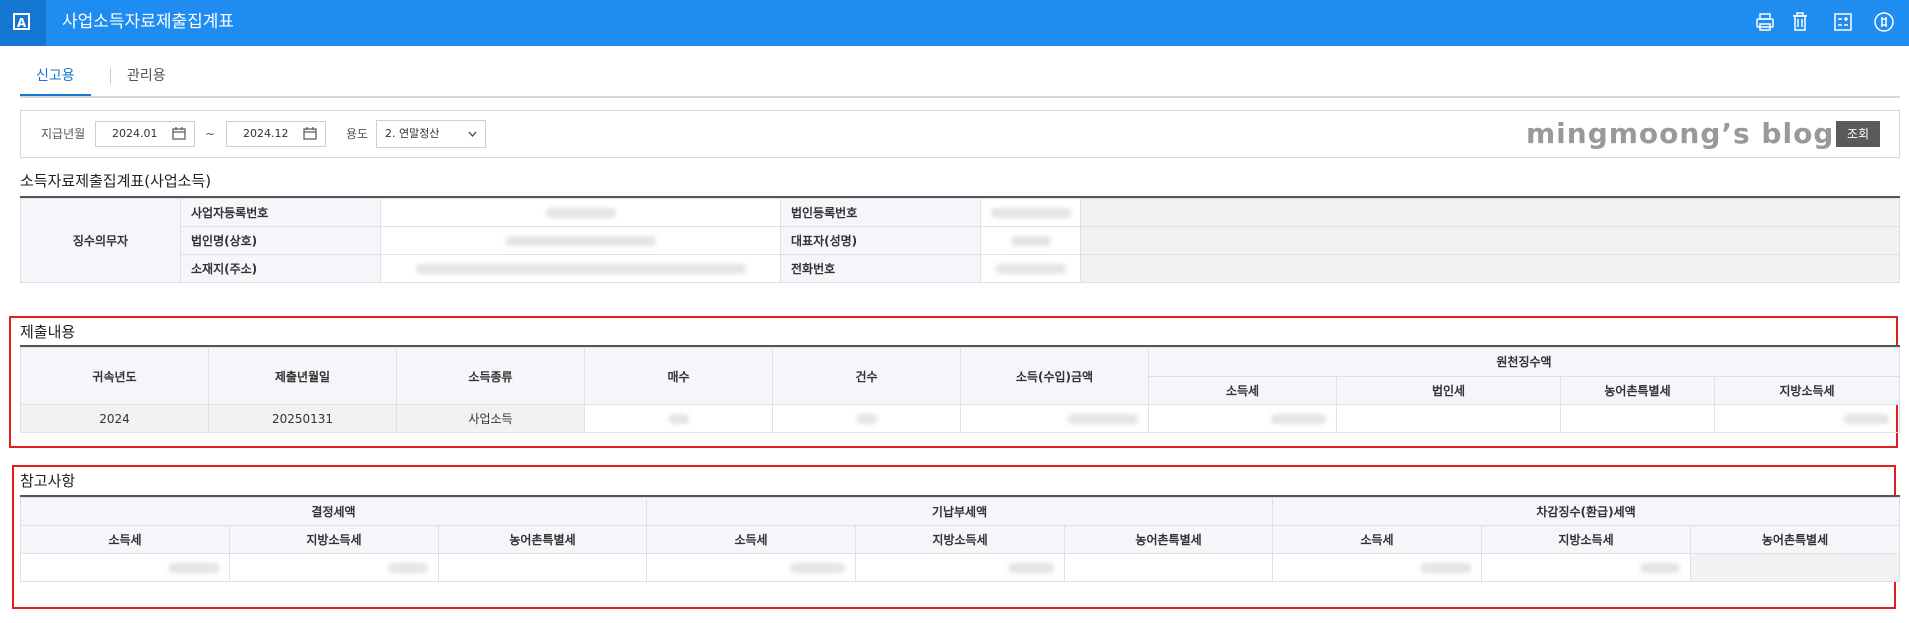 The image size is (1909, 623). What do you see at coordinates (412, 133) in the screenshot?
I see `purpose-value: 2. 연말정산` at bounding box center [412, 133].